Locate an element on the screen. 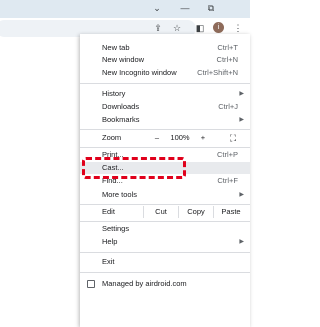 The height and width of the screenshot is (327, 320). cut-button: Cut is located at coordinates (161, 212).